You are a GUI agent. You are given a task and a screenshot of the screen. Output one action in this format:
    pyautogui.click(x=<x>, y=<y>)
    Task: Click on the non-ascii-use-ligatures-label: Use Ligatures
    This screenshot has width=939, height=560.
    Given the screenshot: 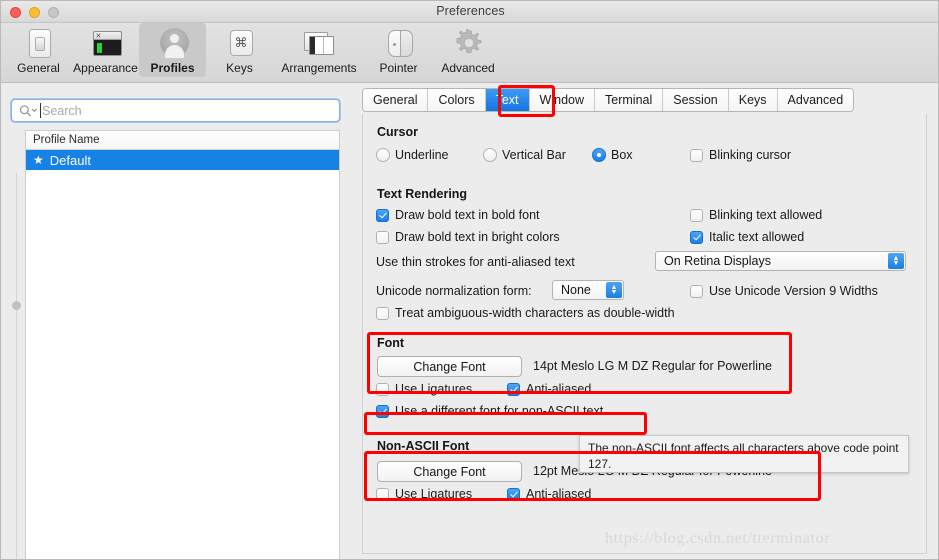 What is the action you would take?
    pyautogui.click(x=434, y=494)
    